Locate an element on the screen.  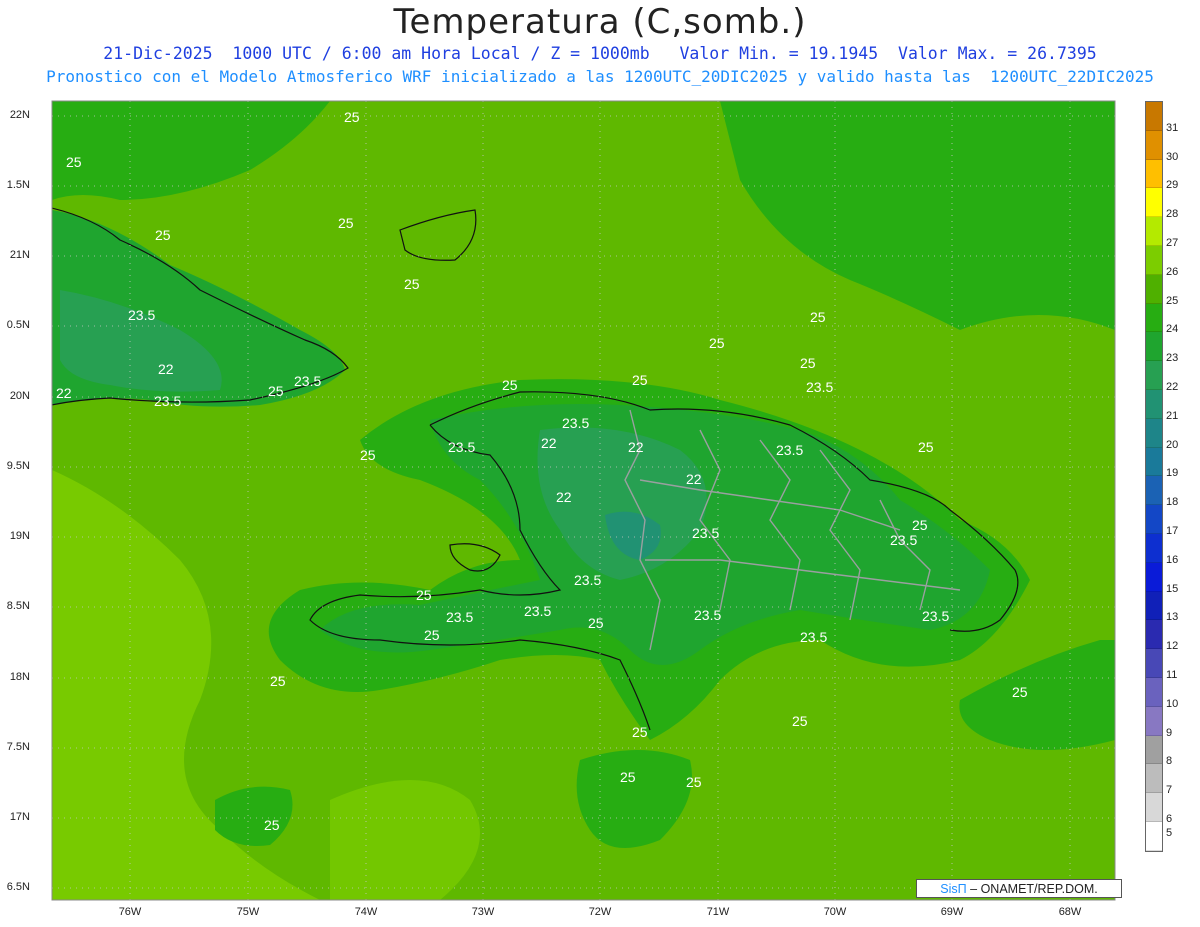
colorbar-label: 19 is located at coordinates (1172, 473).